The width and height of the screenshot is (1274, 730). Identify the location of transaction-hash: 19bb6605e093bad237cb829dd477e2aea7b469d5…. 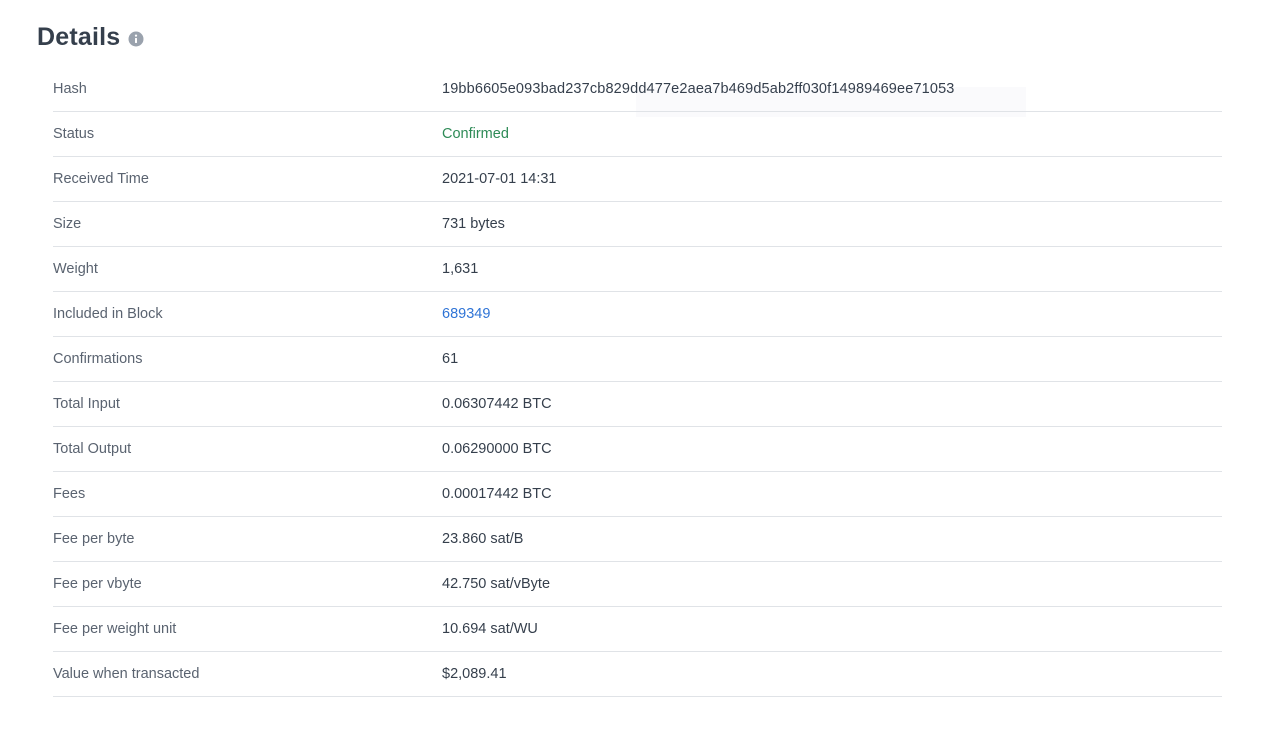
(698, 89).